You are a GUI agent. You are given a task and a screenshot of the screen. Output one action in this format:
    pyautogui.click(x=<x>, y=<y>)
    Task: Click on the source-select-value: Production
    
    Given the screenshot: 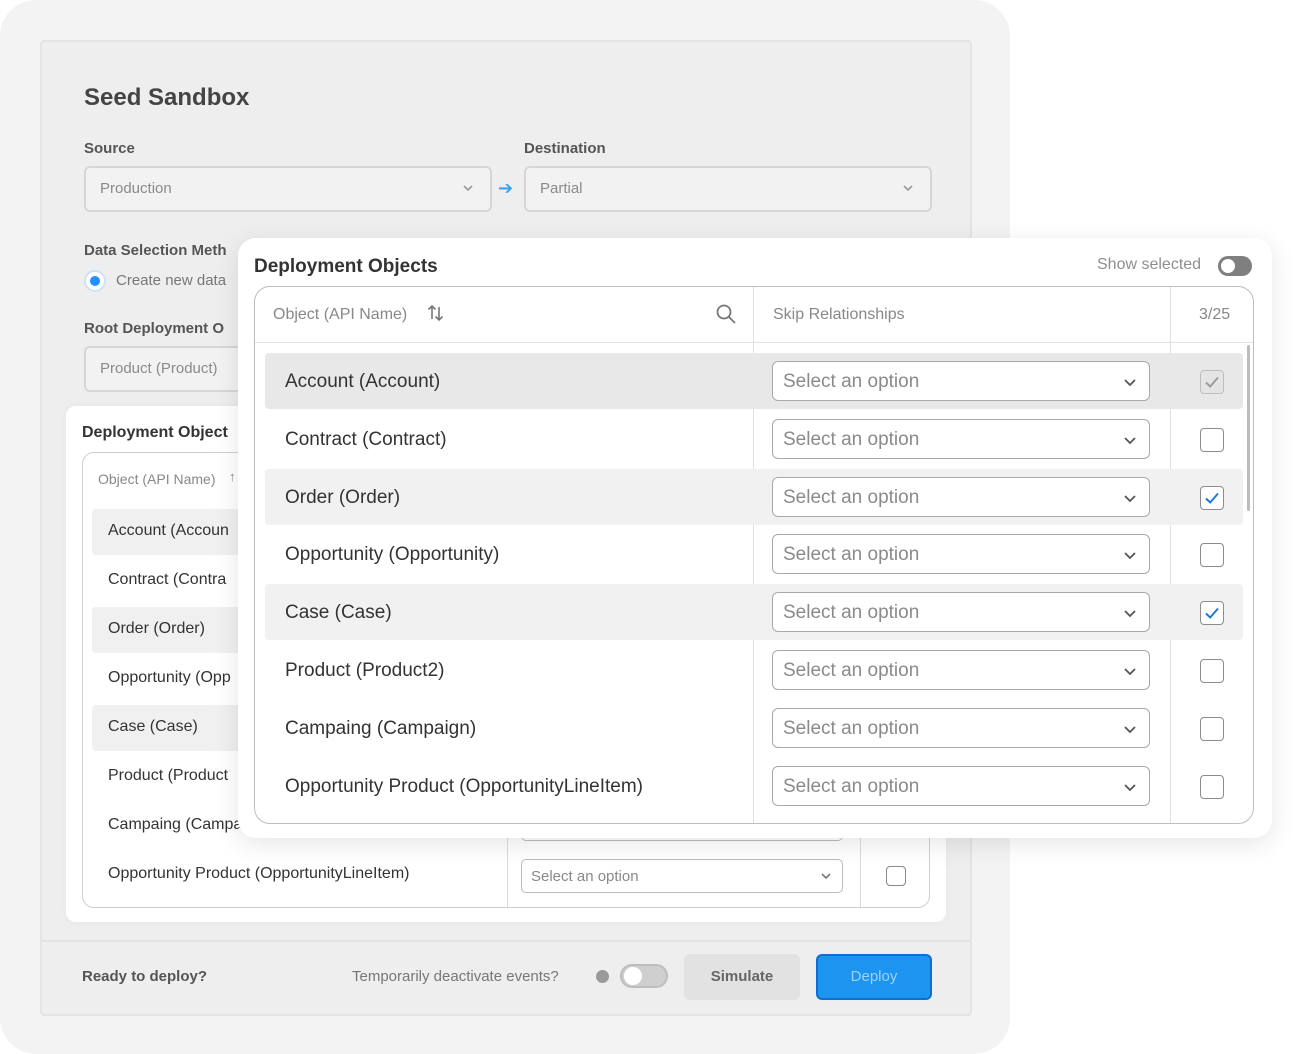 What is the action you would take?
    pyautogui.click(x=136, y=188)
    